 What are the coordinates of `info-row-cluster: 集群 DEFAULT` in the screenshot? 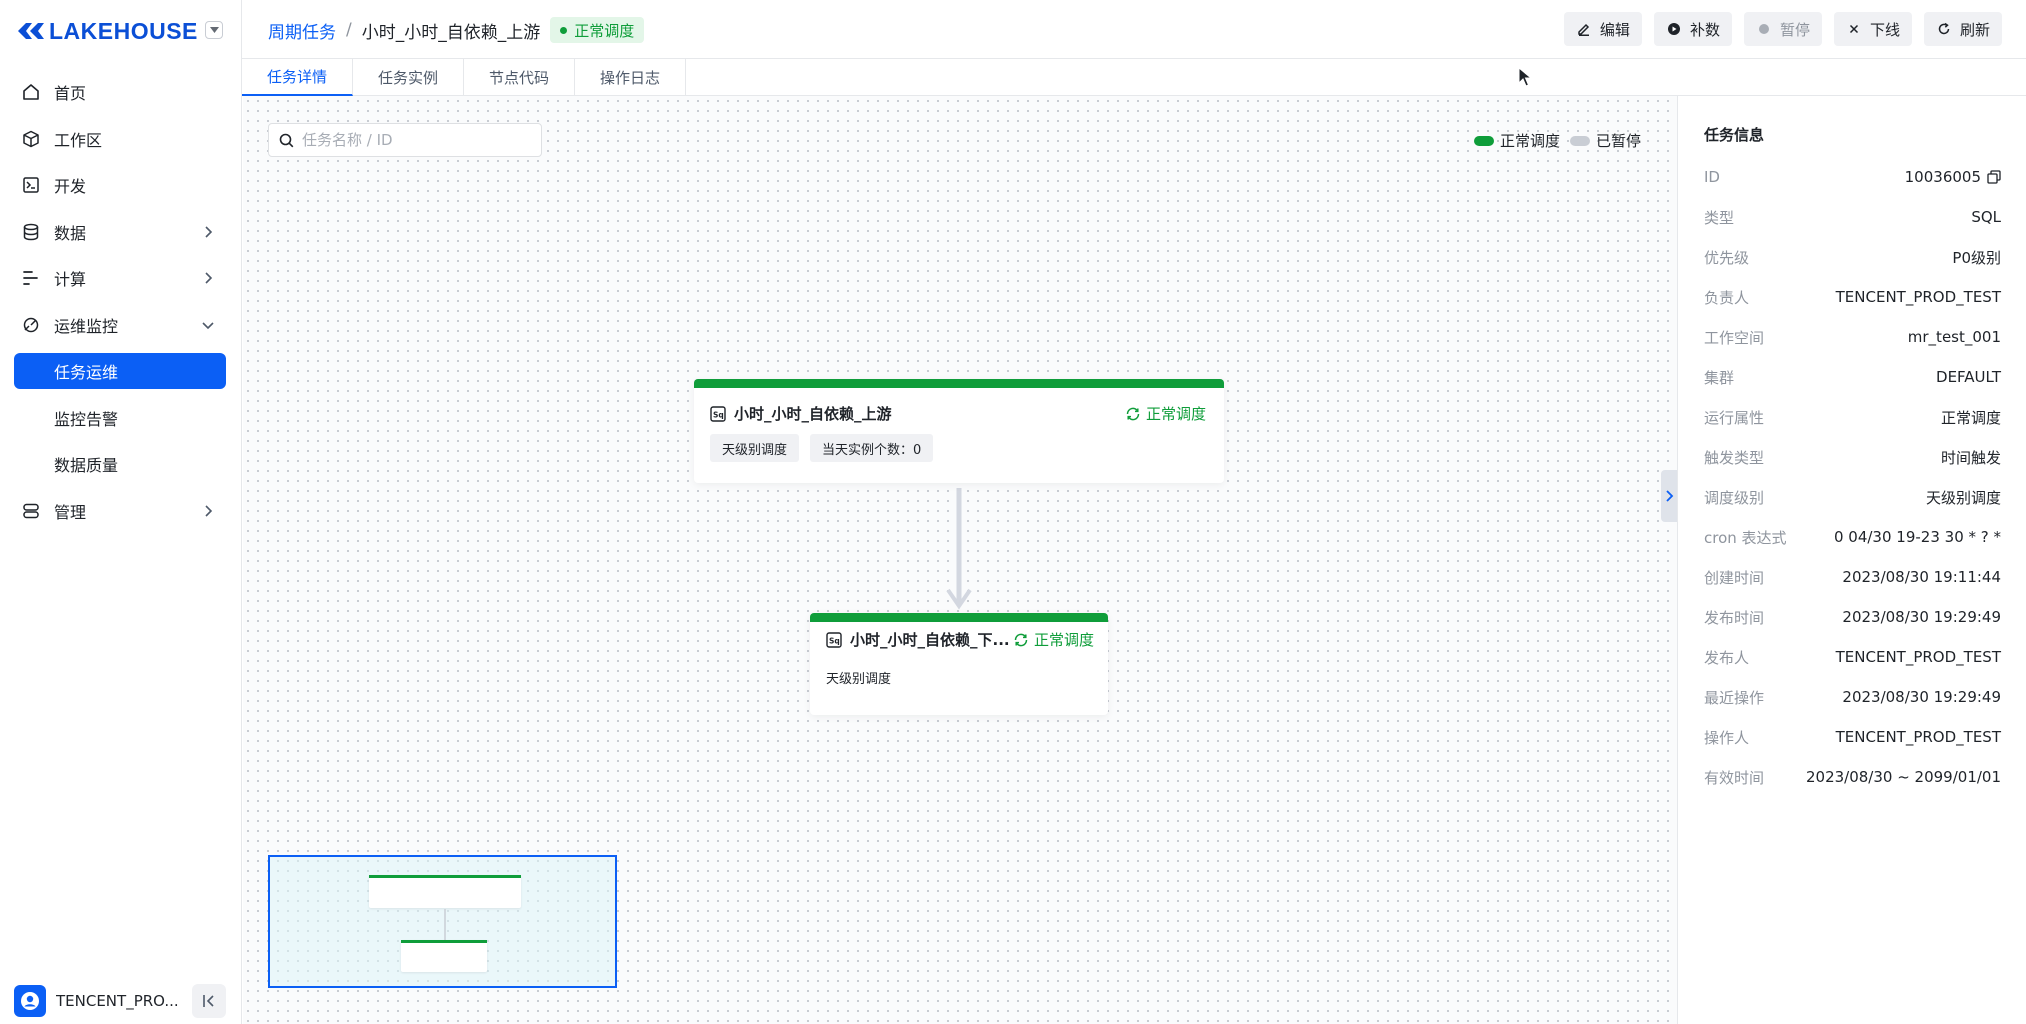 It's located at (1852, 377).